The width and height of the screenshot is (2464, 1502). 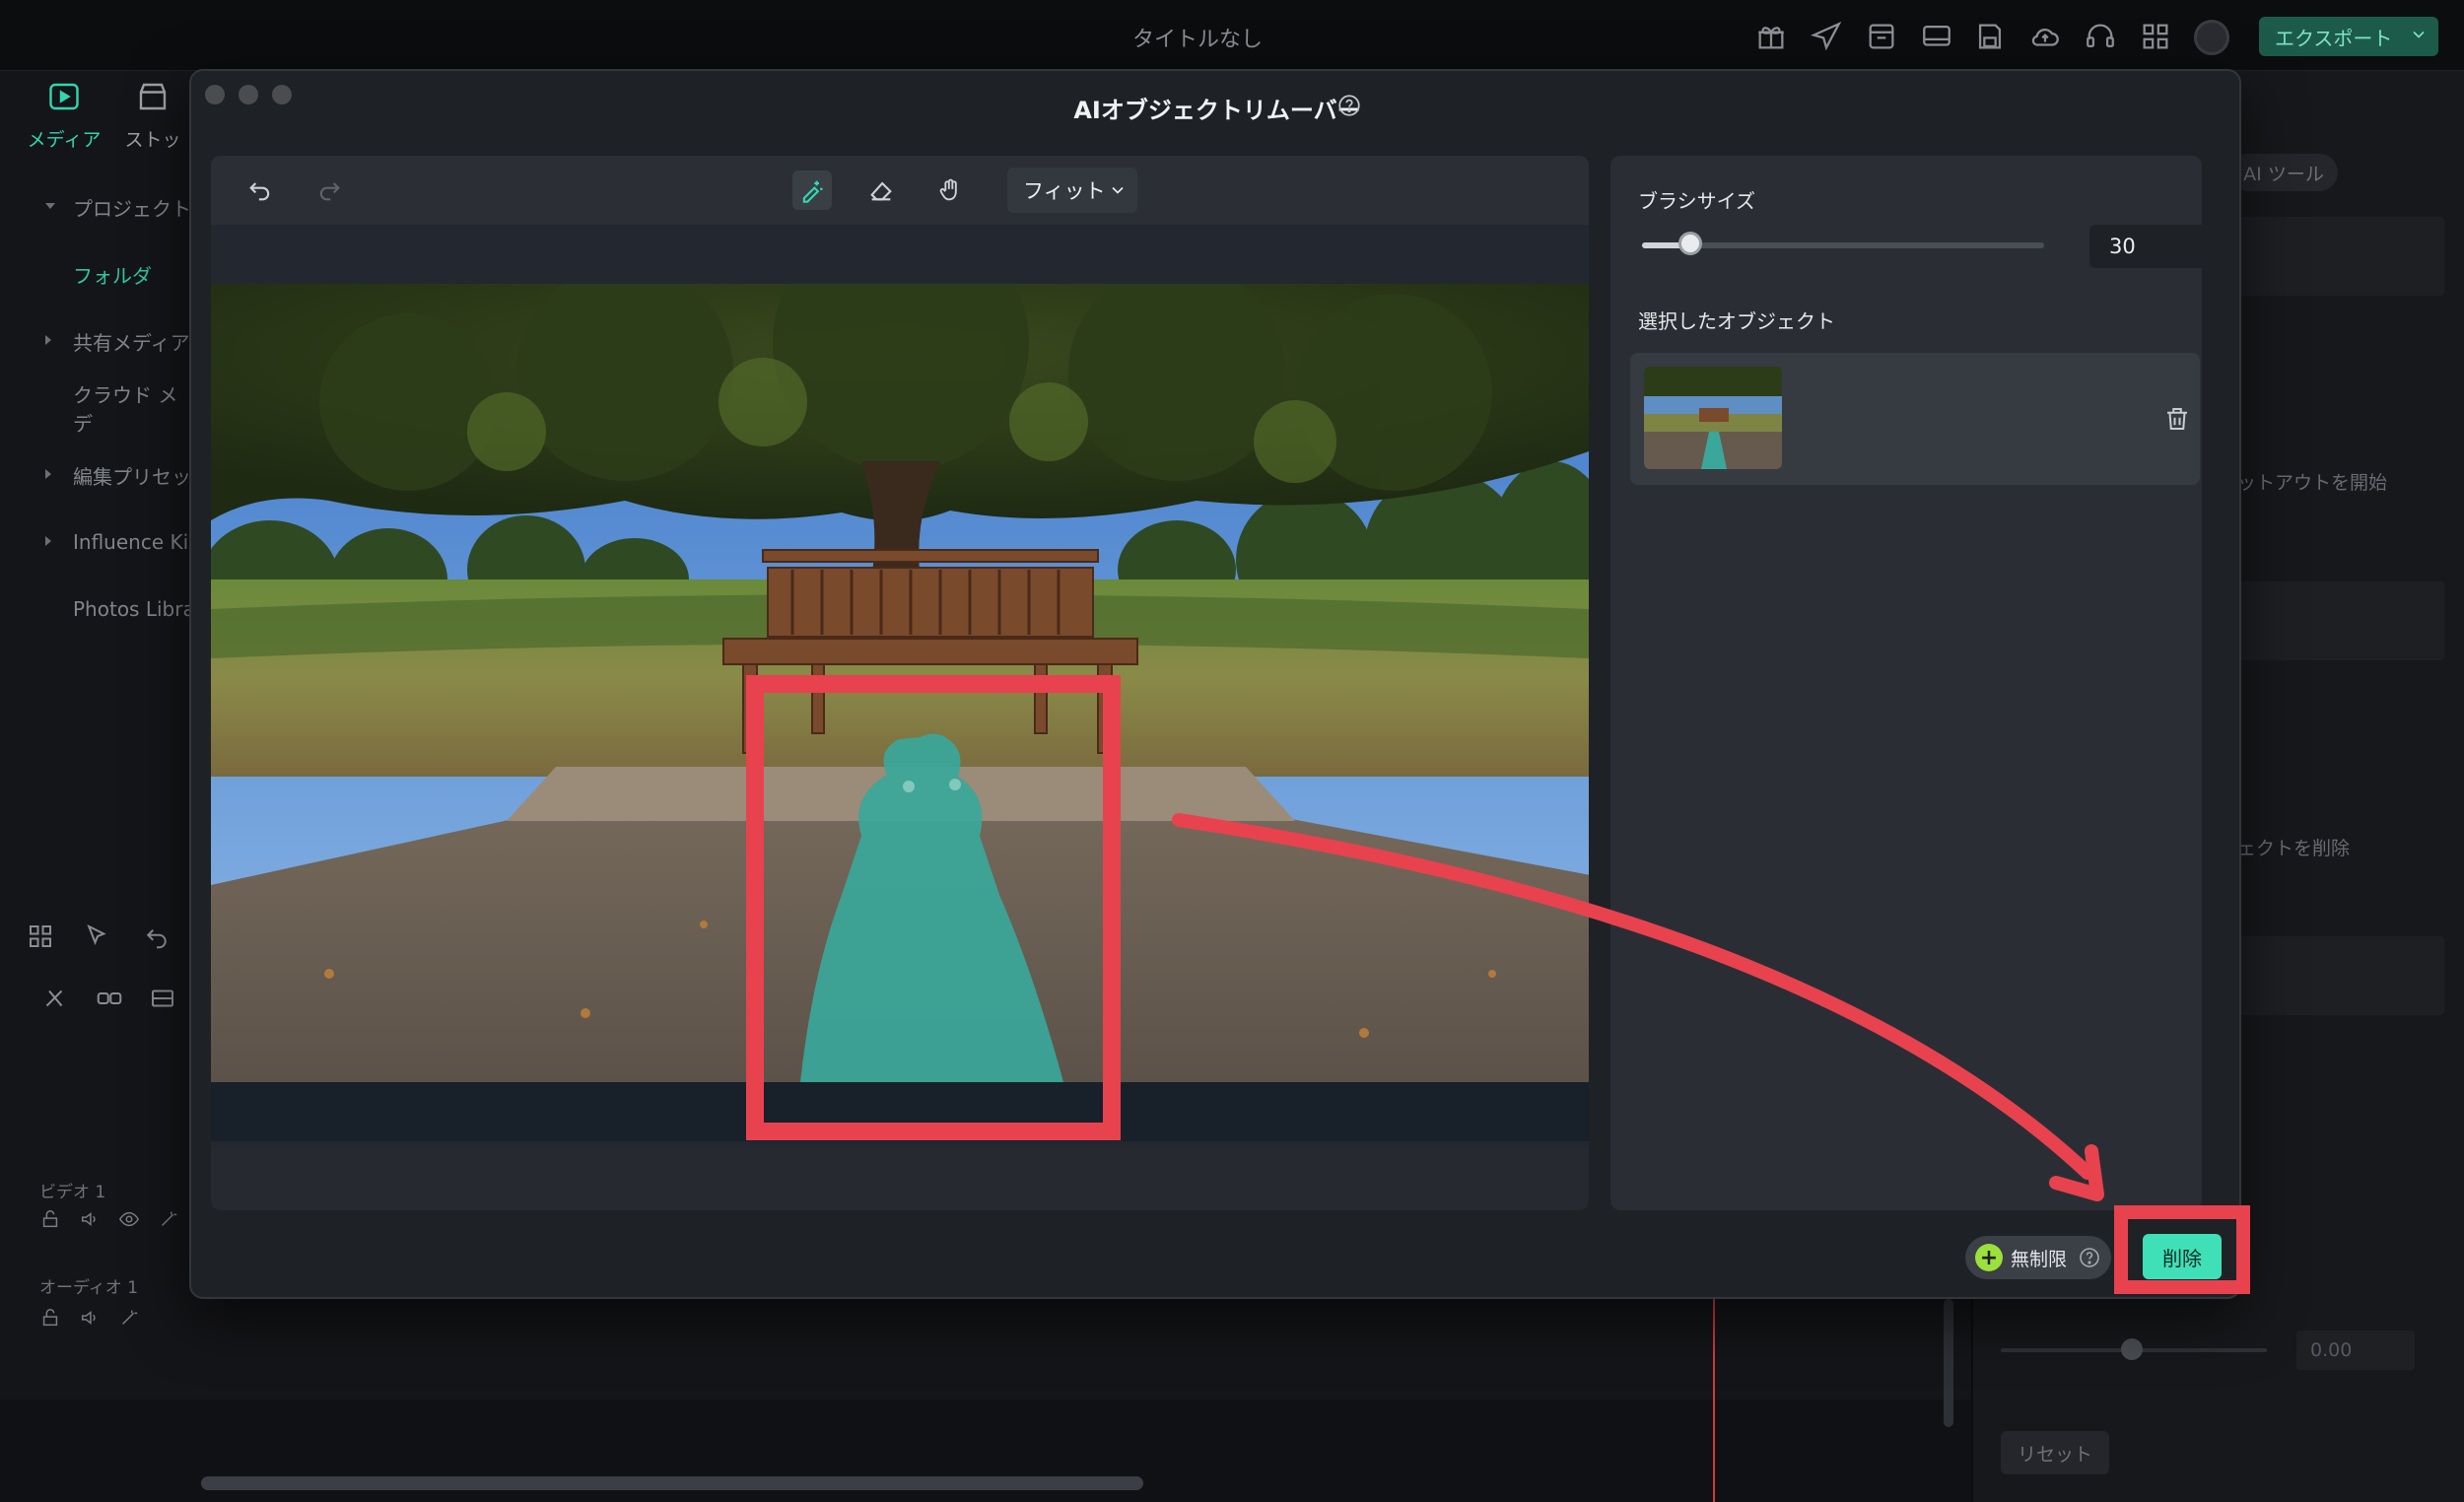 What do you see at coordinates (153, 96) in the screenshot?
I see `store-icon` at bounding box center [153, 96].